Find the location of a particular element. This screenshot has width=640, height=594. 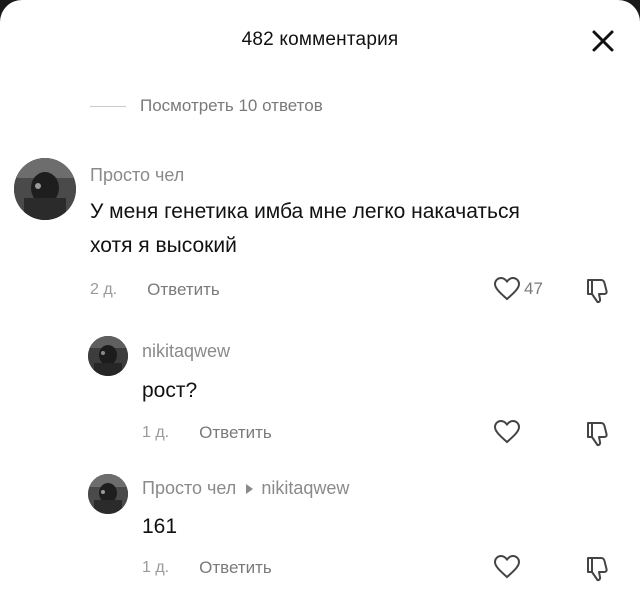

comment-text-line-2: хотя я высокий is located at coordinates (163, 245).